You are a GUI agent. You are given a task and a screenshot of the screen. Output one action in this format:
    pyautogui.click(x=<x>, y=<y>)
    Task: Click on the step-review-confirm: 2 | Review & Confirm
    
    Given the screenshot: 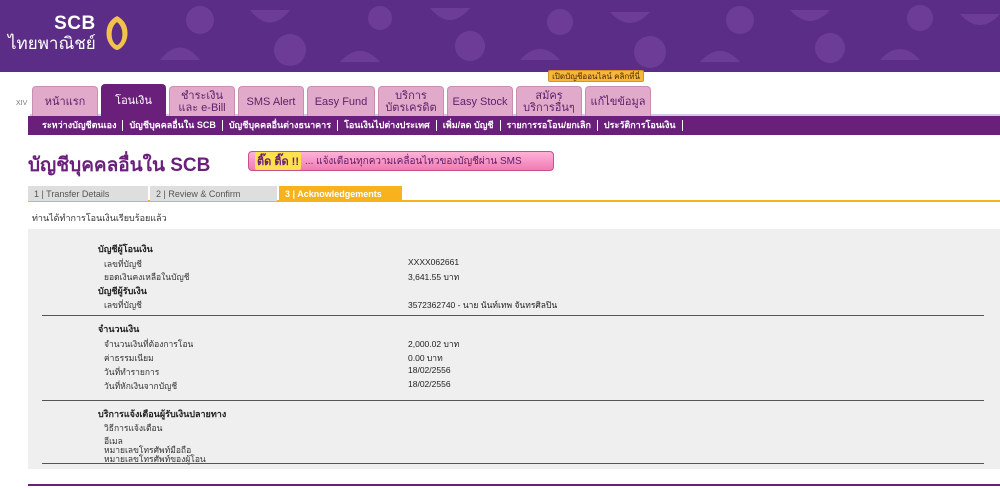 What is the action you would take?
    pyautogui.click(x=213, y=193)
    